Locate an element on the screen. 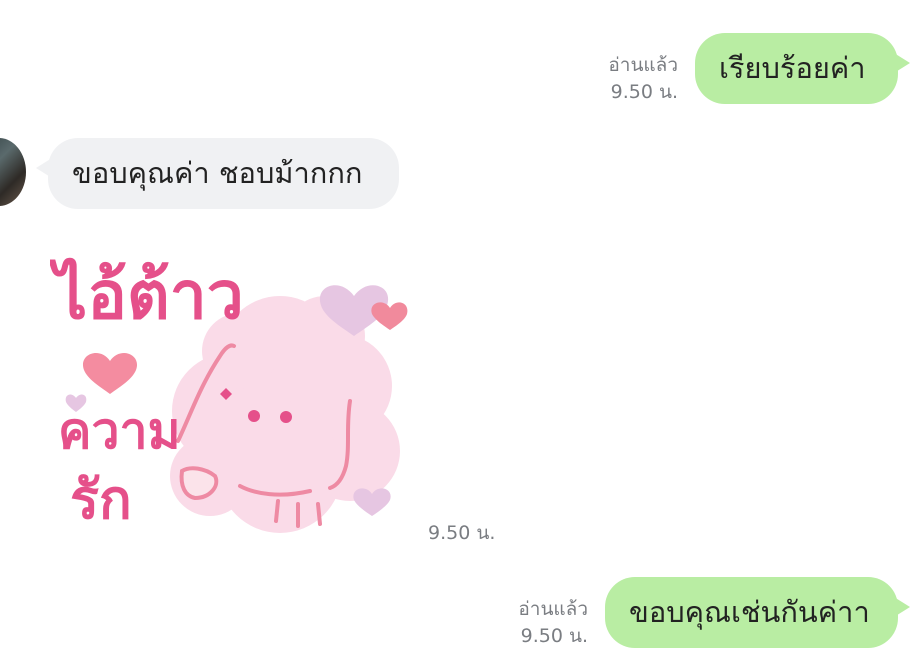 This screenshot has width=916, height=659. outgoing-message-bubble: ขอบคุณเช่นกันค่าา is located at coordinates (757, 612).